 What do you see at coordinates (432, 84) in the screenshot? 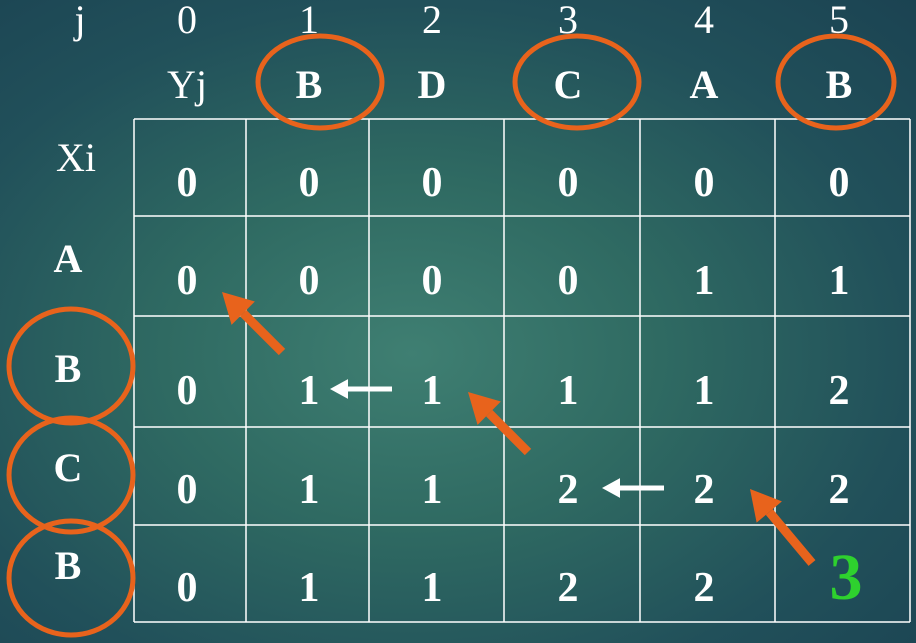
I see `y-letter: D` at bounding box center [432, 84].